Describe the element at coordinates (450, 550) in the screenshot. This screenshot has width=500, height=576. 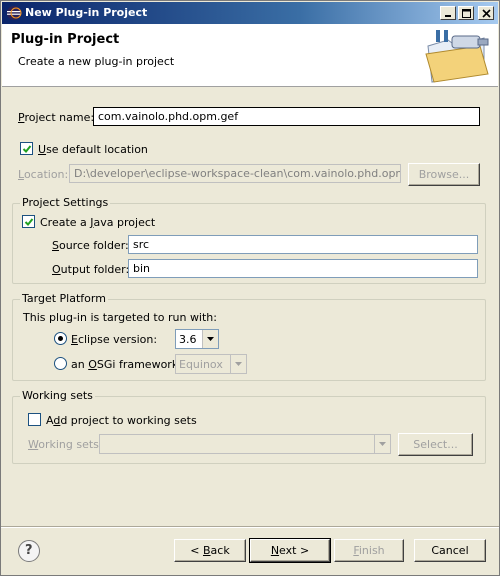
I see `cancel-button: Cancel` at that location.